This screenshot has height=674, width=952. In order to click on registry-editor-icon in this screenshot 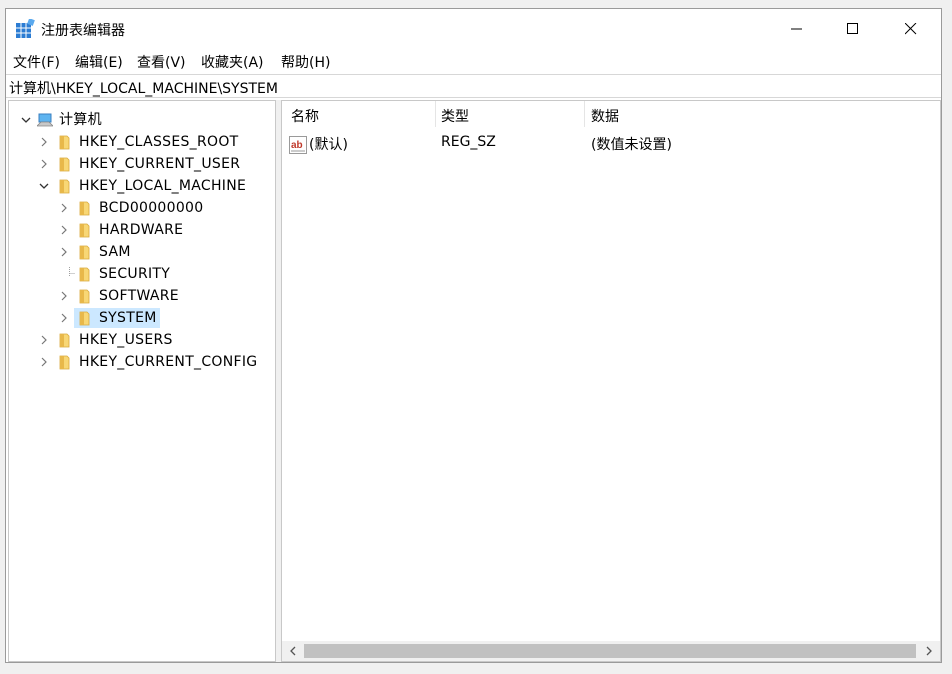, I will do `click(25, 28)`.